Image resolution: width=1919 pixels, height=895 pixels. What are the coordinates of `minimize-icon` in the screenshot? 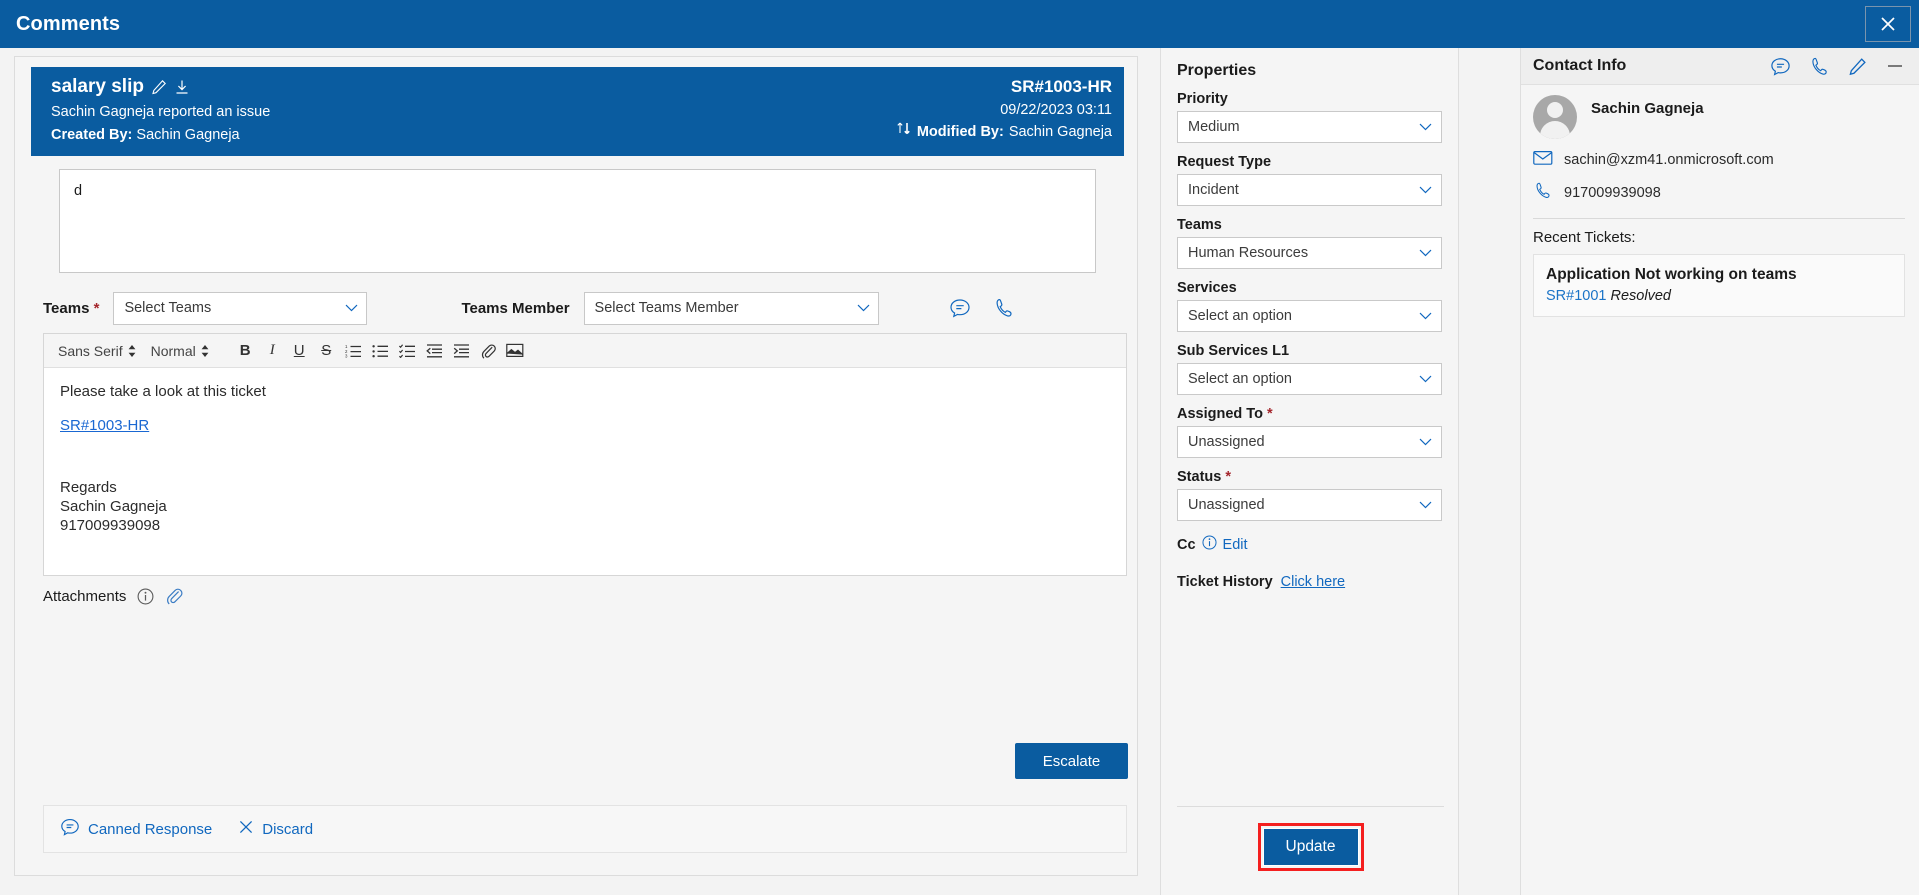 It's located at (1895, 66).